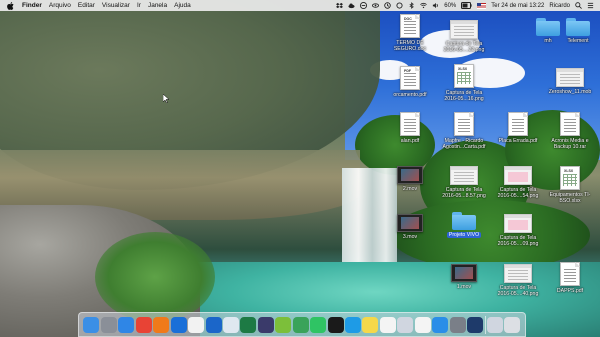 This screenshot has height=337, width=600. I want to click on desktop-icon-captura4: Captura de Tela 2016-05....09.png, so click(518, 230).